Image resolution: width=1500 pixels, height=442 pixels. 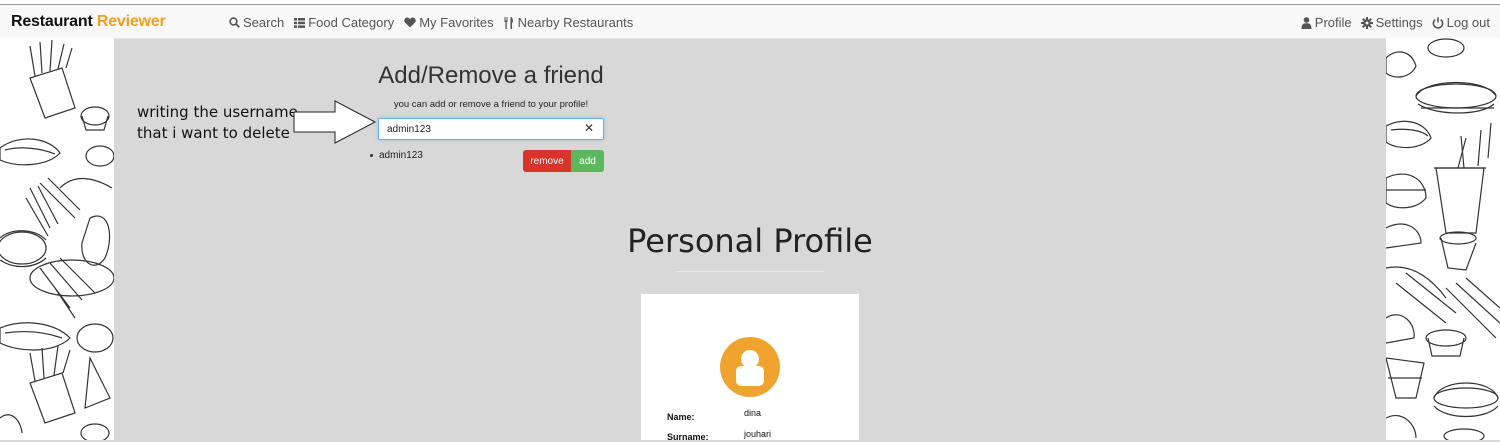 I want to click on nav-settings: Settings, so click(x=1391, y=22).